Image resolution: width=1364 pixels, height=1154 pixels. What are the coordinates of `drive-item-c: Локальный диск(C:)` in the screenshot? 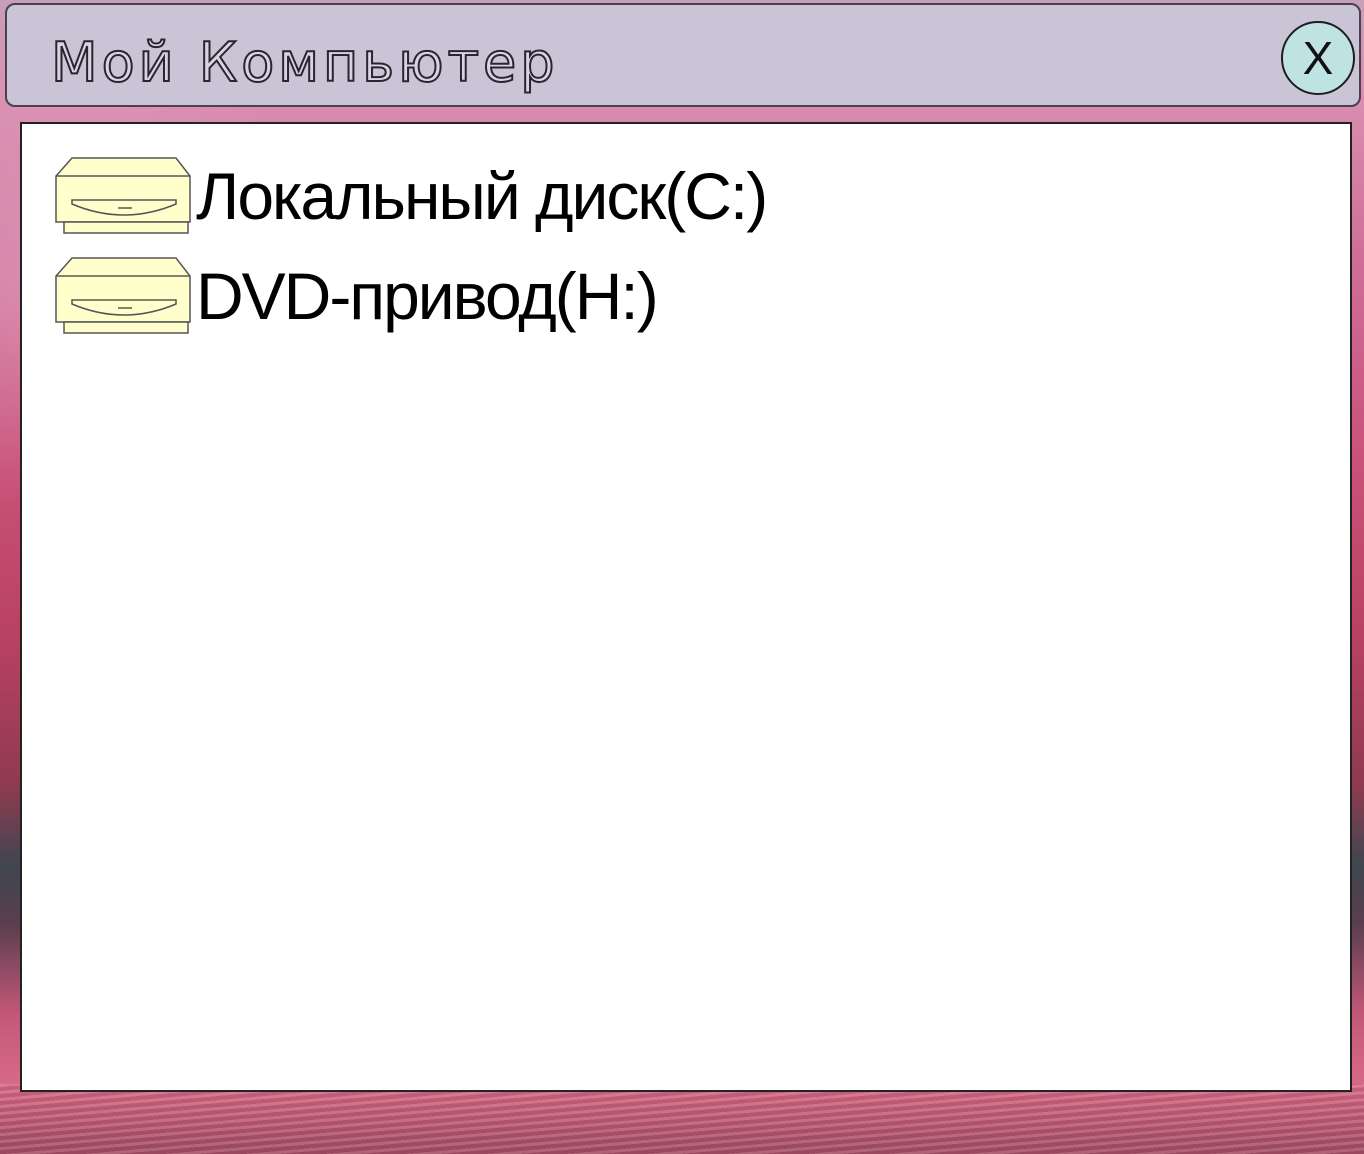 It's located at (411, 196).